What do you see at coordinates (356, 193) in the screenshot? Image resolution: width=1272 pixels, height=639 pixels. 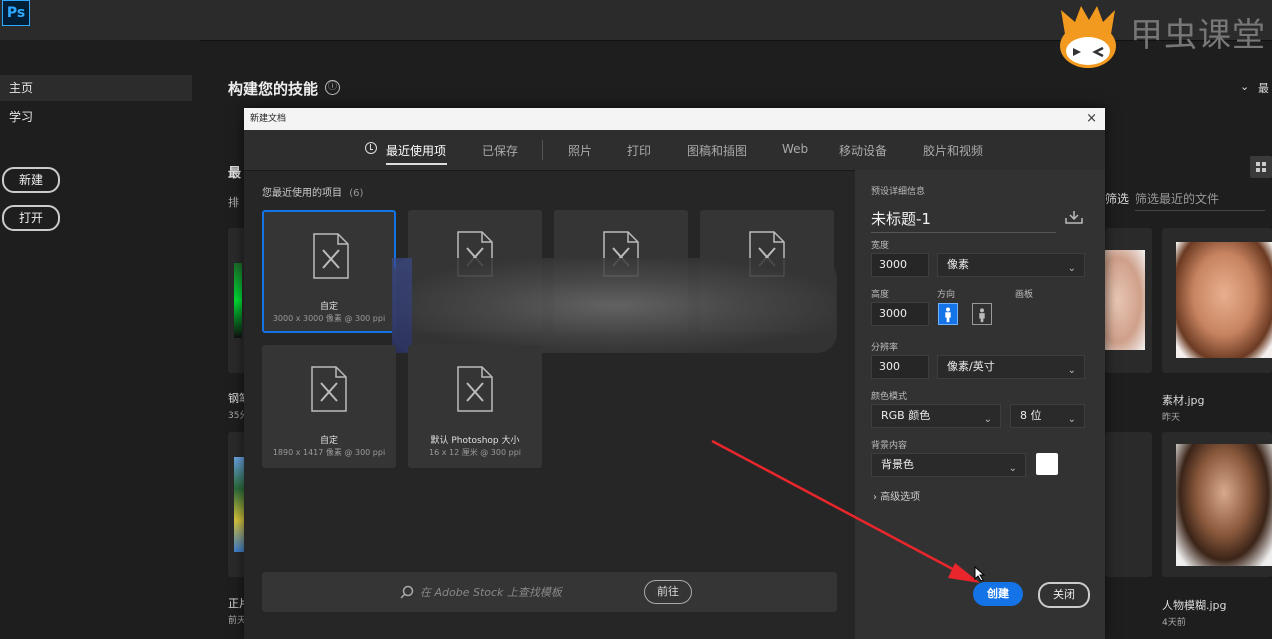 I see `recent-items-count: (6)` at bounding box center [356, 193].